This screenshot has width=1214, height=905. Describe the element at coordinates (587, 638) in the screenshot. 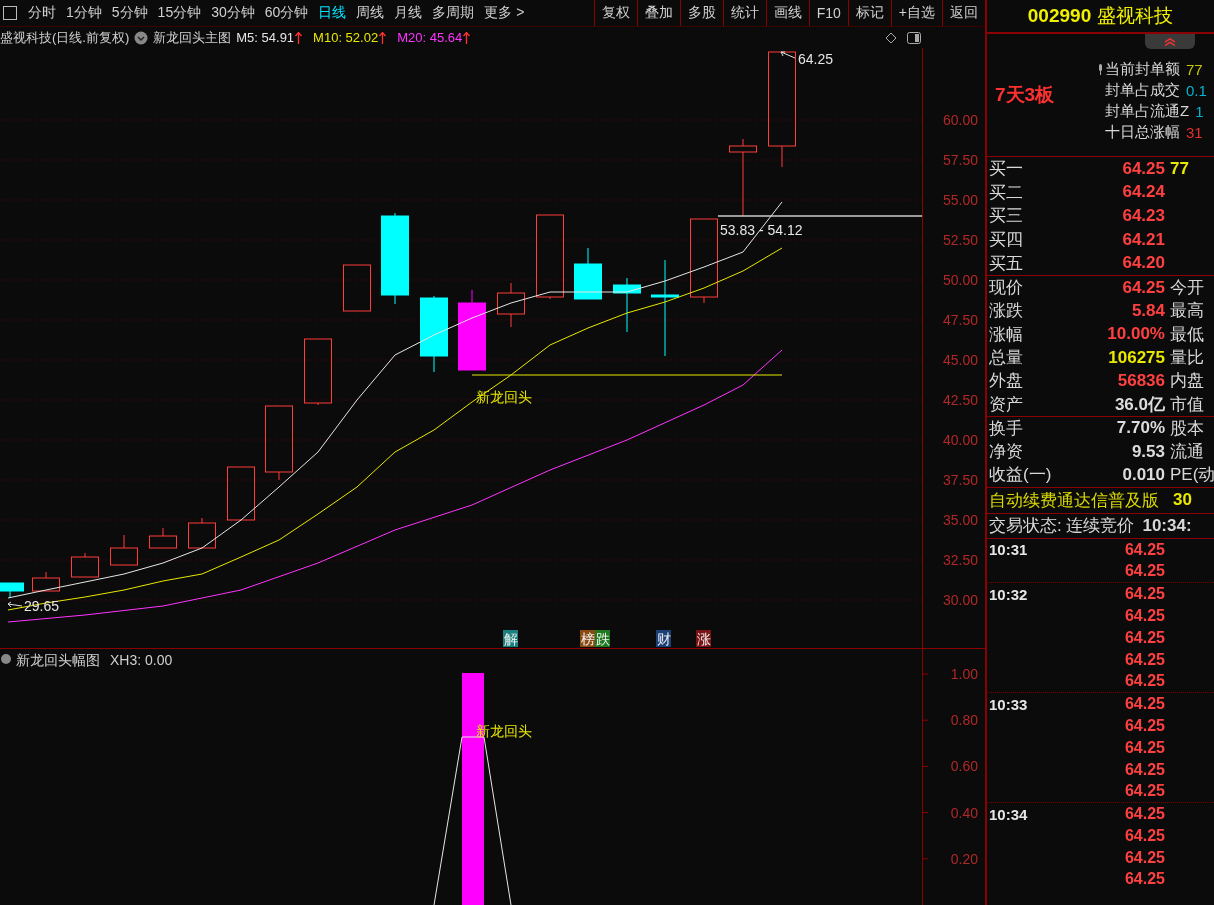

I see `event-badge: 榜` at that location.